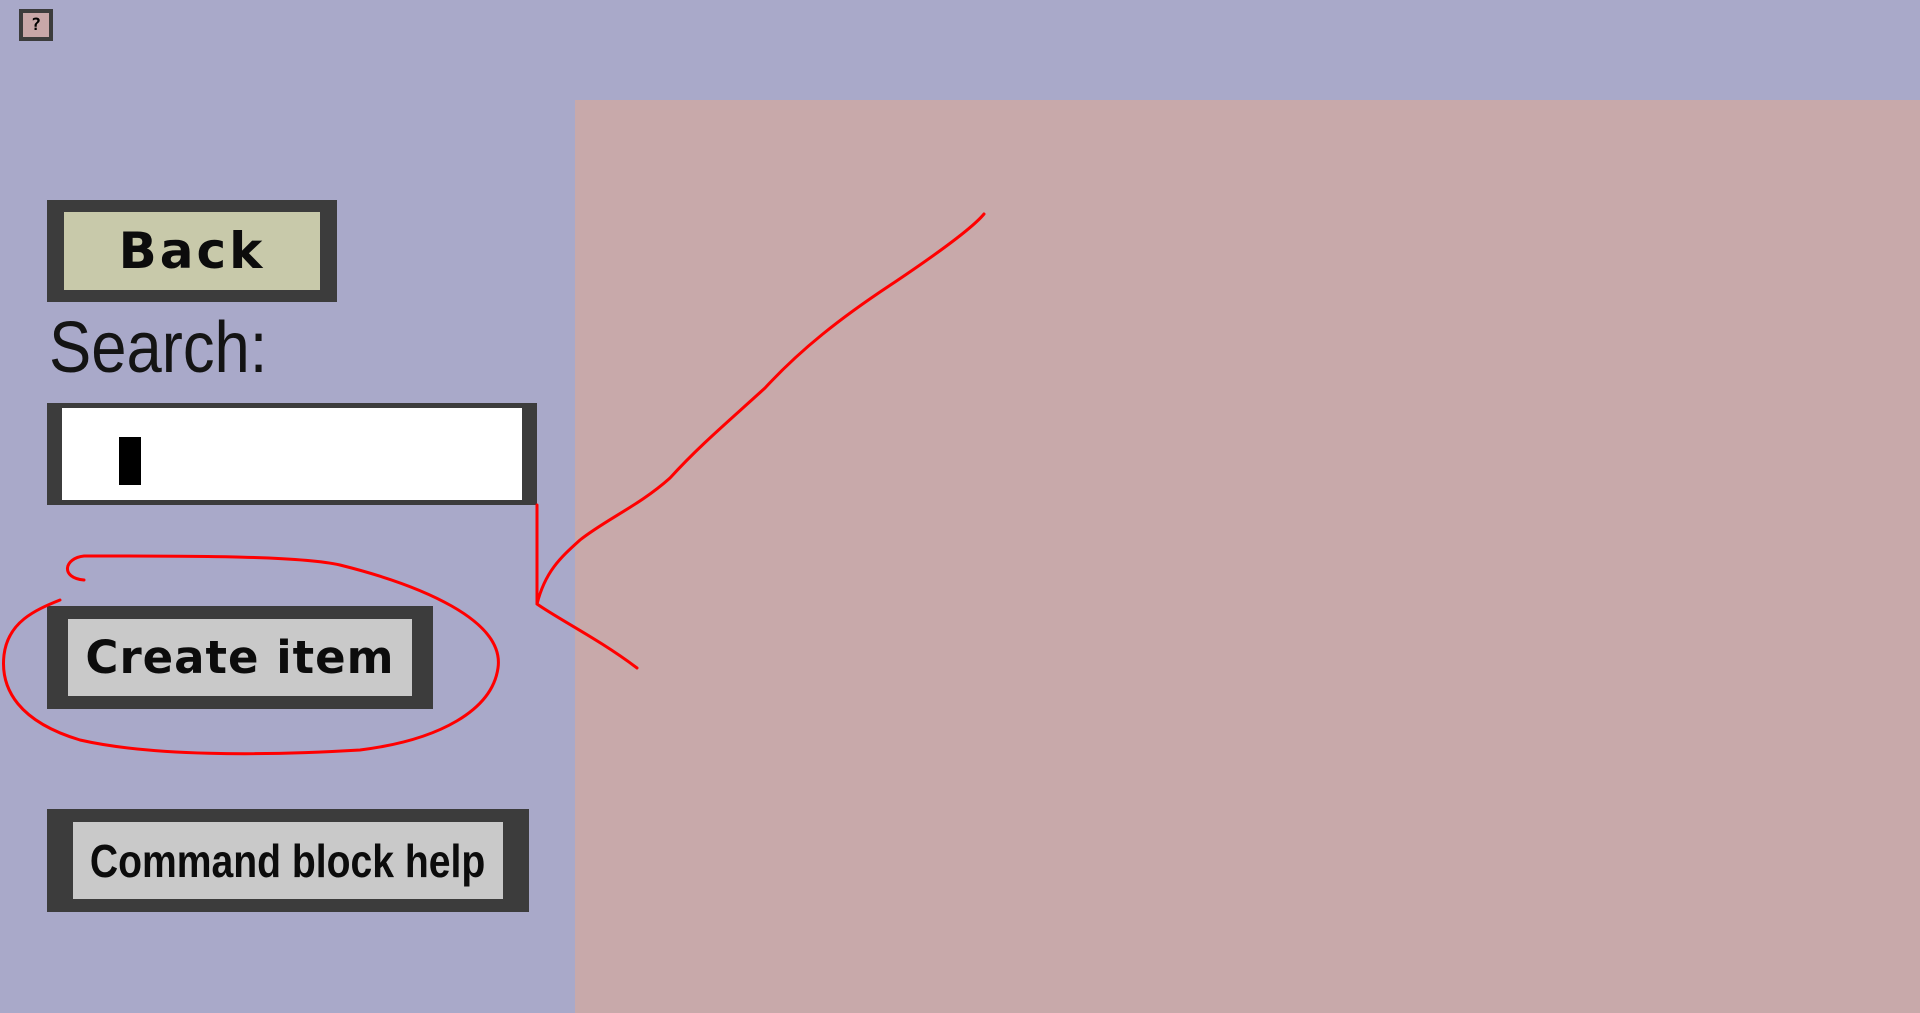 This screenshot has width=1920, height=1013. I want to click on command-block-help-button: Command block help, so click(288, 860).